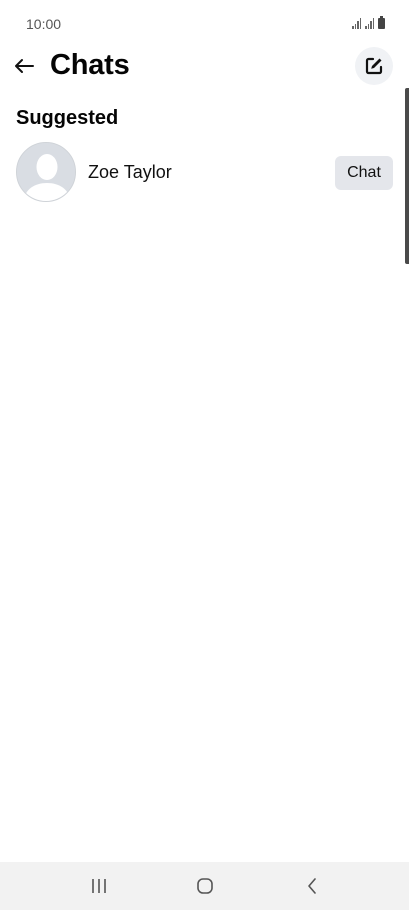  Describe the element at coordinates (204, 23) in the screenshot. I see `status-bar: 10:00` at that location.